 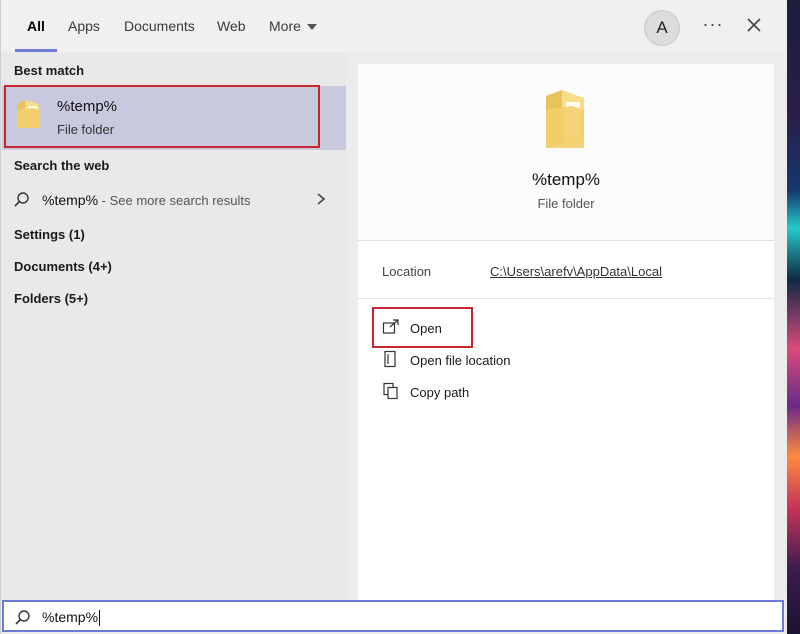 I want to click on location-path-link: C:\Users\arefv\AppData\Local, so click(x=576, y=271).